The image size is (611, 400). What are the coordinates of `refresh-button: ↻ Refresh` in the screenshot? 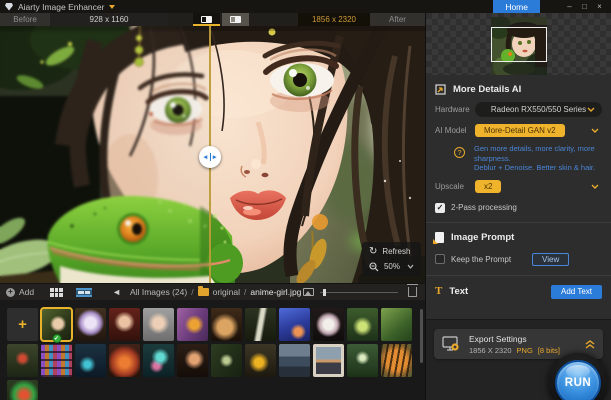 It's located at (391, 251).